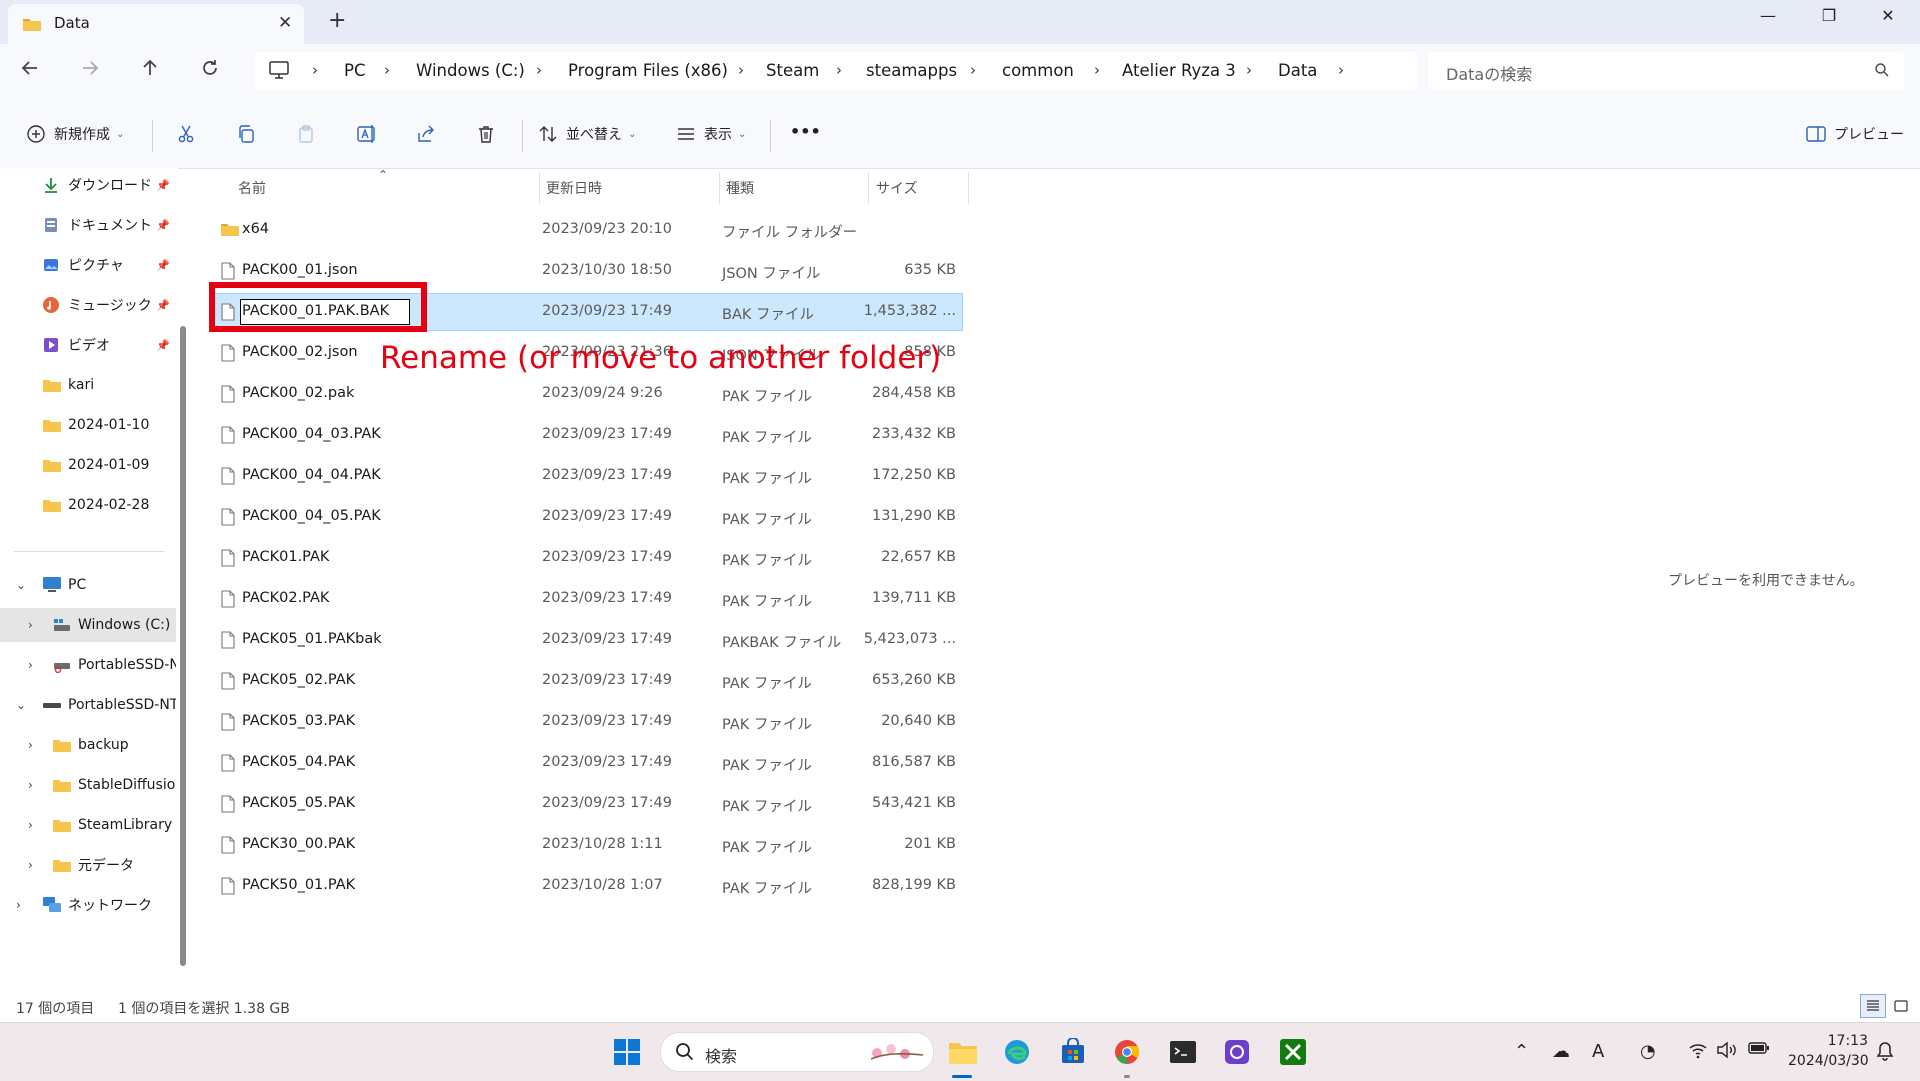 The height and width of the screenshot is (1081, 1920). What do you see at coordinates (367, 134) in the screenshot?
I see `rename-button` at bounding box center [367, 134].